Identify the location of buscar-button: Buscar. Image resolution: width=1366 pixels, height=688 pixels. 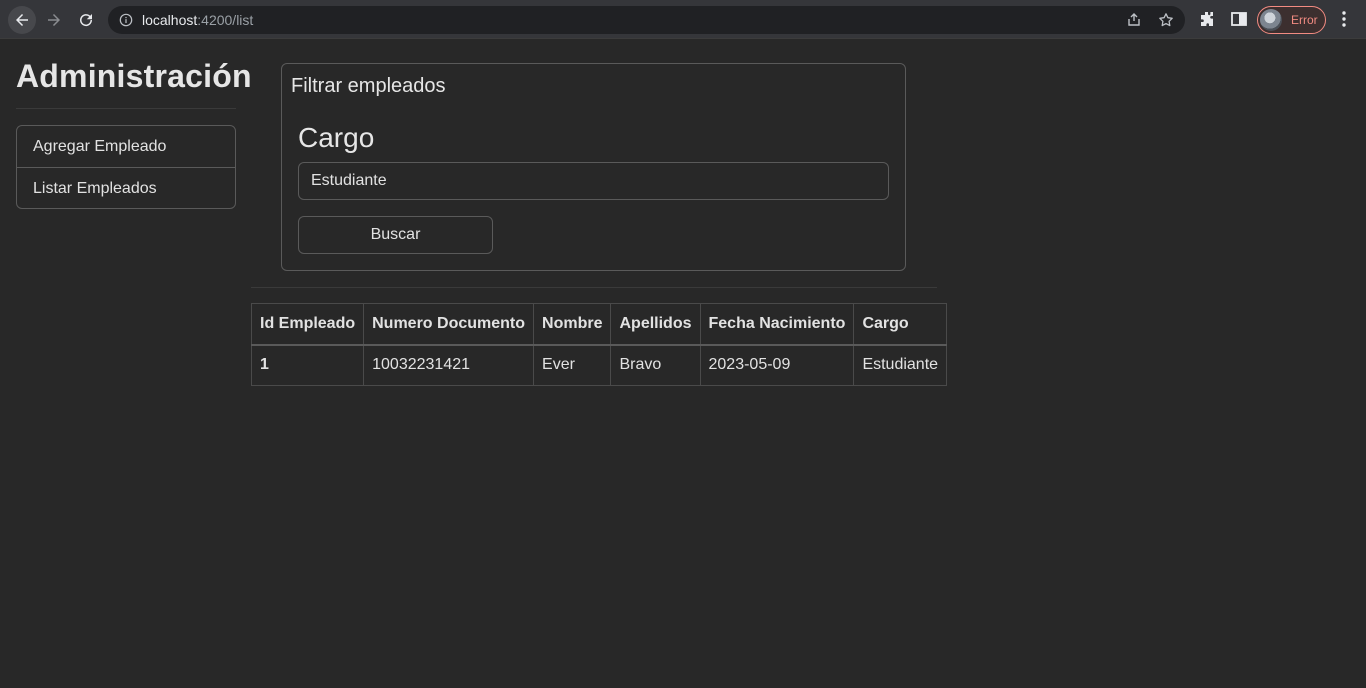
(395, 235).